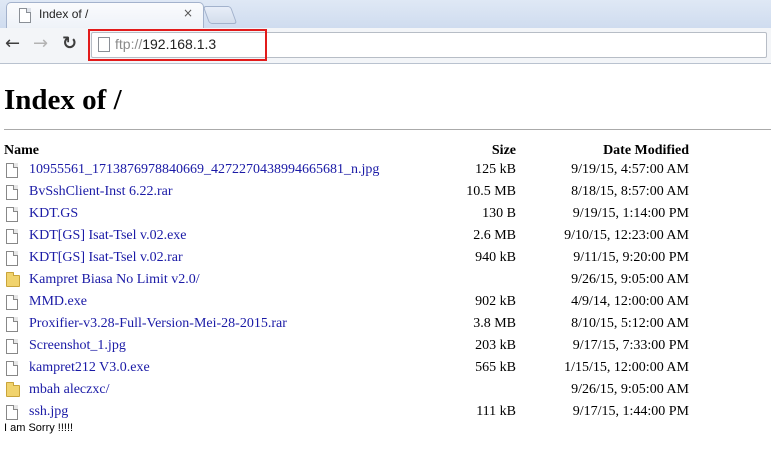 The height and width of the screenshot is (461, 771). I want to click on file-size: 565 kB, so click(495, 367).